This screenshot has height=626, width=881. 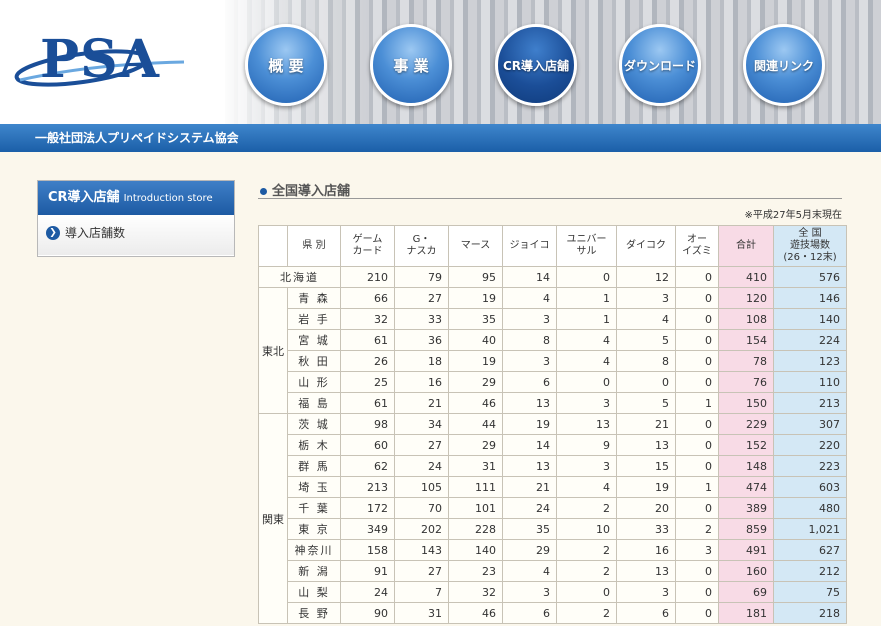 I want to click on prefecture-cell: 埼 玉, so click(x=314, y=487).